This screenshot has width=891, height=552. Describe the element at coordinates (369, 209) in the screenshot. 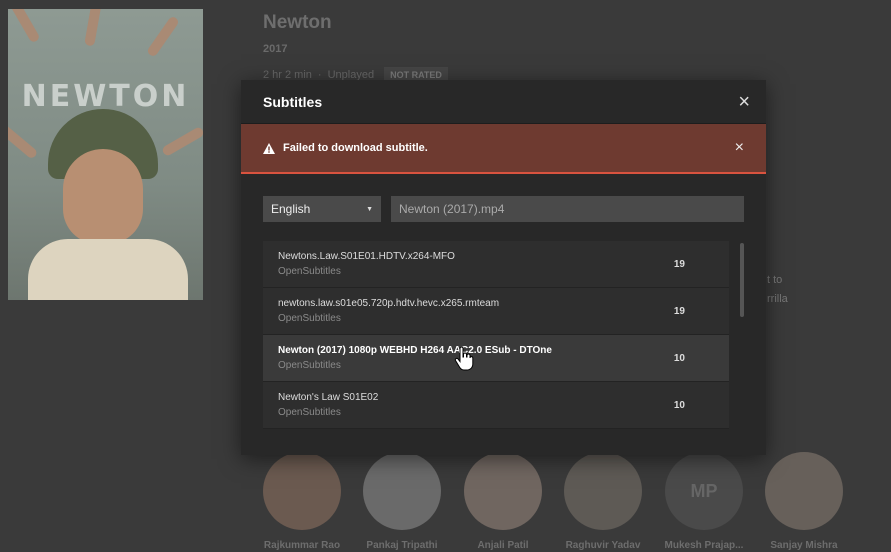

I see `caret-down-icon: ▼` at that location.